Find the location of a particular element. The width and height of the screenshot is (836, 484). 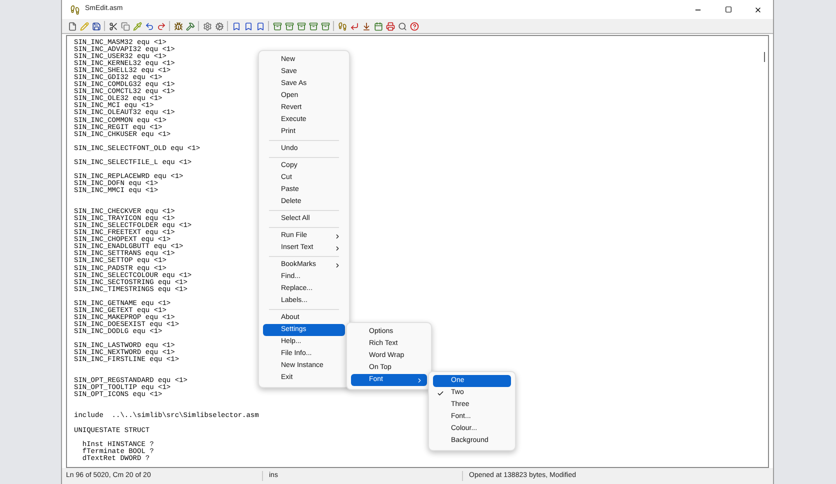

bug-icon is located at coordinates (178, 26).